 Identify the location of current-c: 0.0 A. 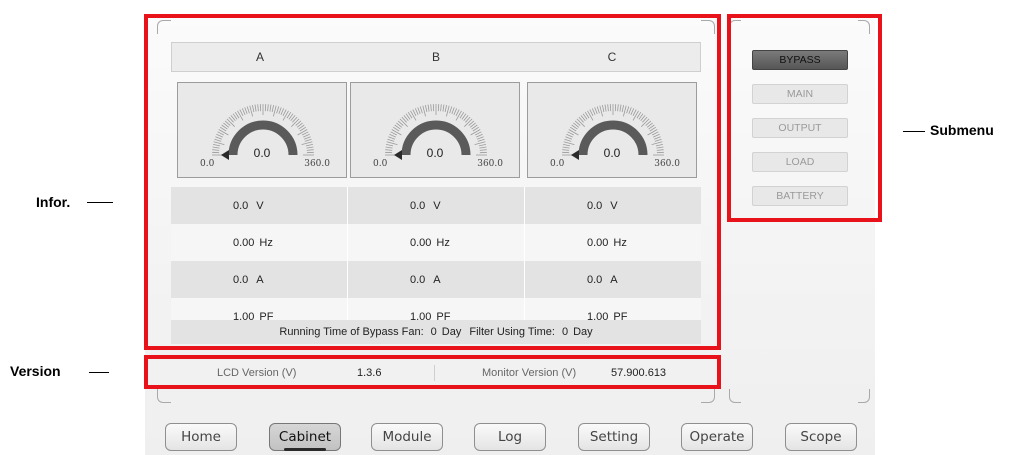
(602, 279).